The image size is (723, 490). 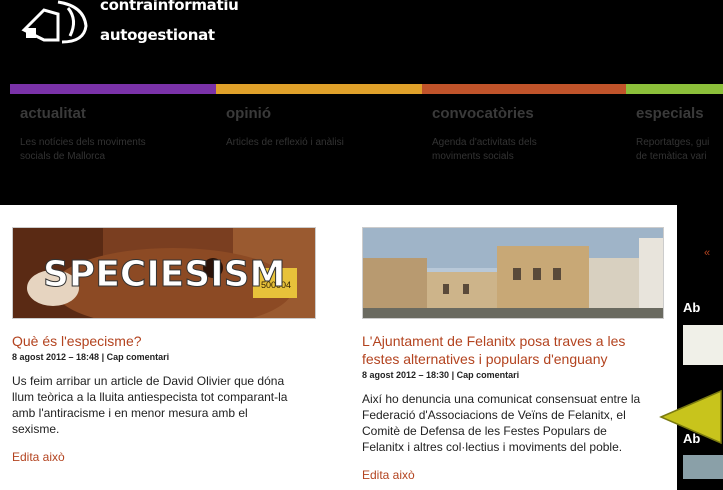 I want to click on cow-image: 500004 SPECIESISM, so click(x=164, y=273).